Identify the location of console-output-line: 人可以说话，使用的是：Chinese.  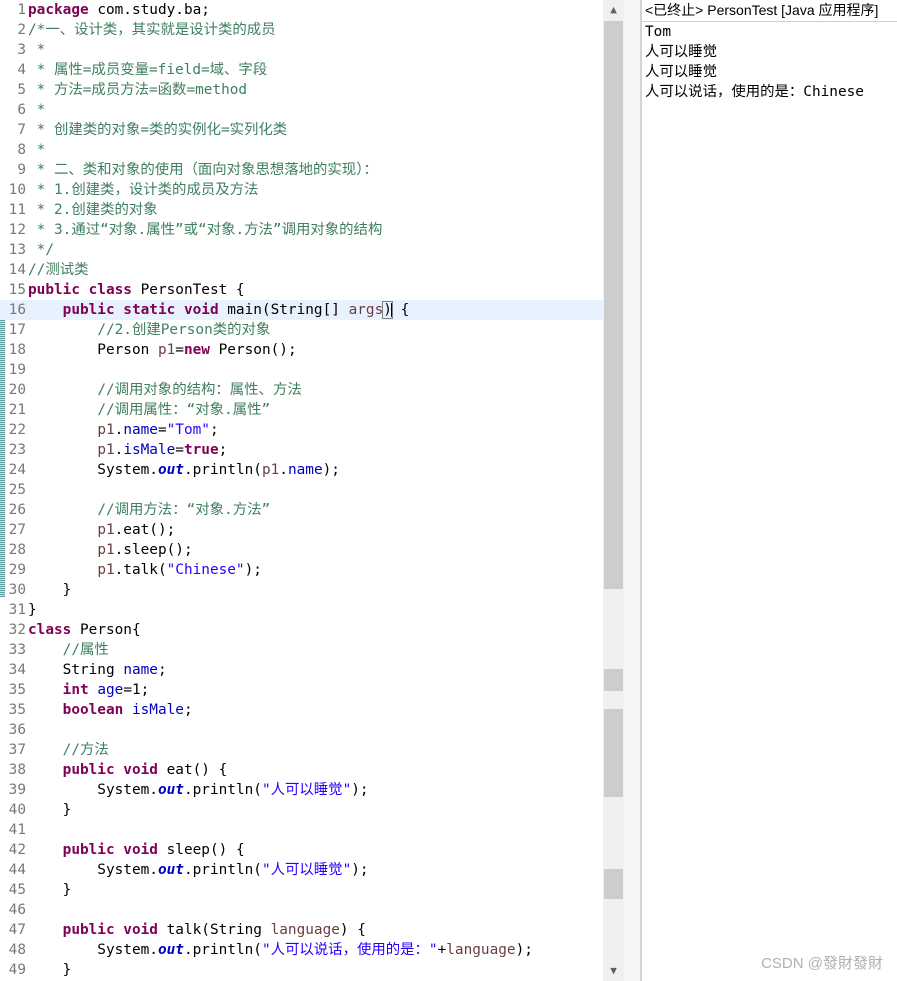
(754, 92).